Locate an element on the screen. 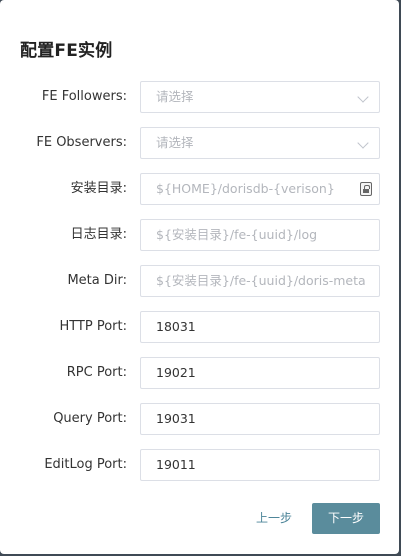  meta-dir-input: ${安装目录}/fe-{uuid}/doris-meta is located at coordinates (260, 281).